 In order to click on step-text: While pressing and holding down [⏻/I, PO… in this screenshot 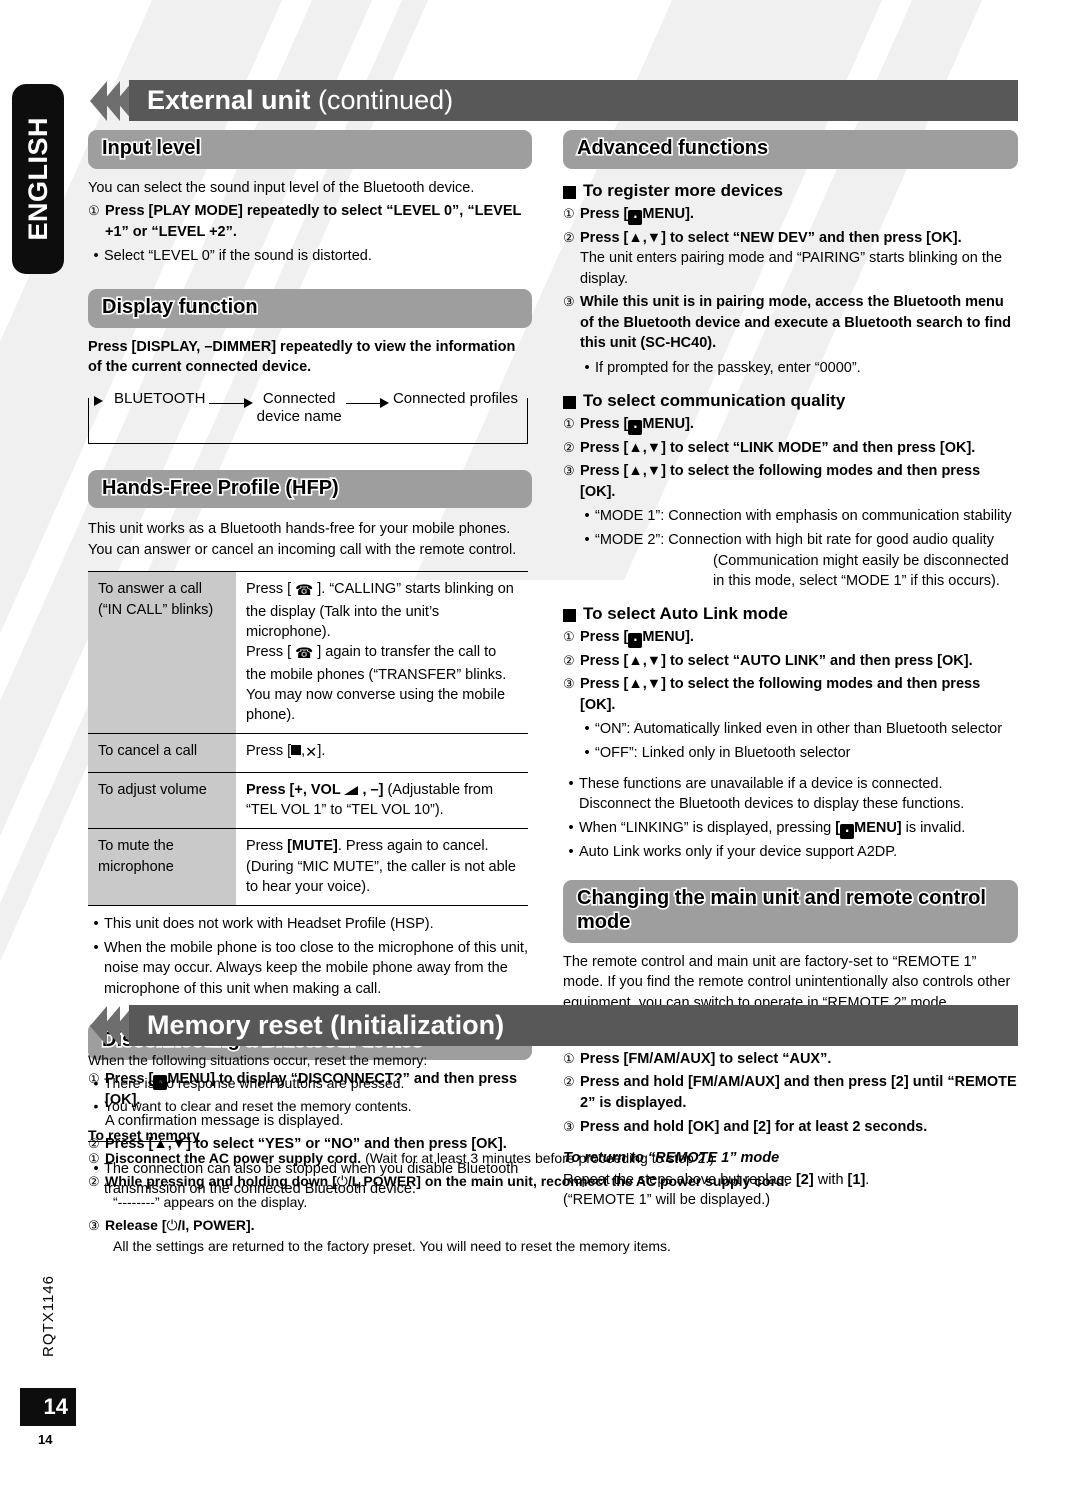, I will do `click(561, 1192)`.